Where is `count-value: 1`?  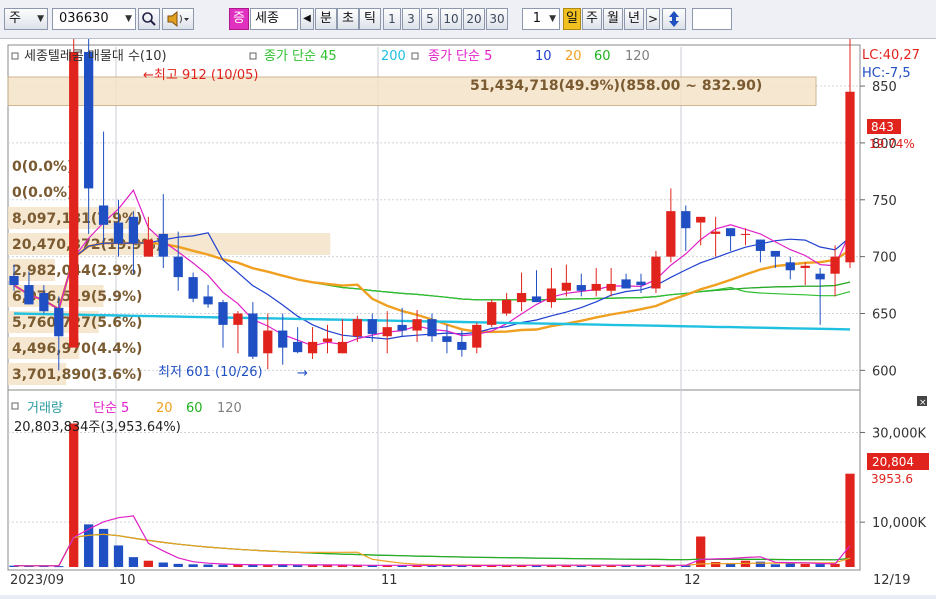 count-value: 1 is located at coordinates (536, 18).